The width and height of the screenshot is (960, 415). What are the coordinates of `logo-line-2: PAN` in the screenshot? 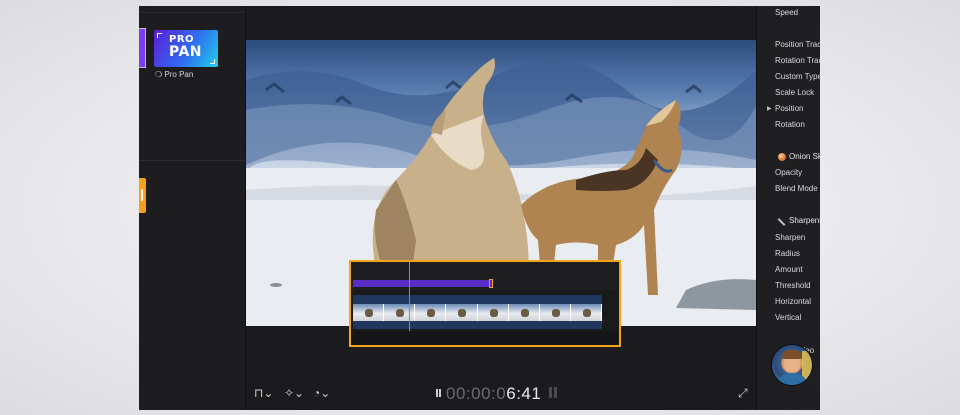 It's located at (186, 52).